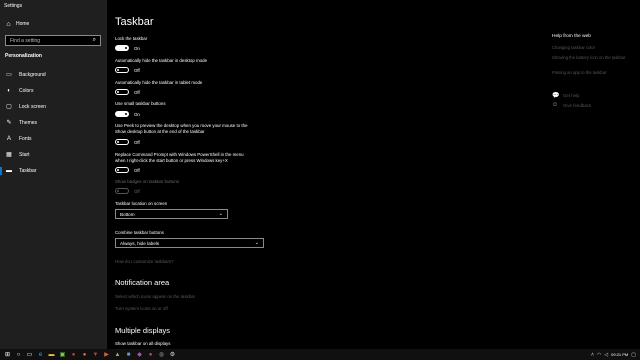 The height and width of the screenshot is (360, 640). Describe the element at coordinates (28, 123) in the screenshot. I see `sidebar-item-label: Themes` at that location.